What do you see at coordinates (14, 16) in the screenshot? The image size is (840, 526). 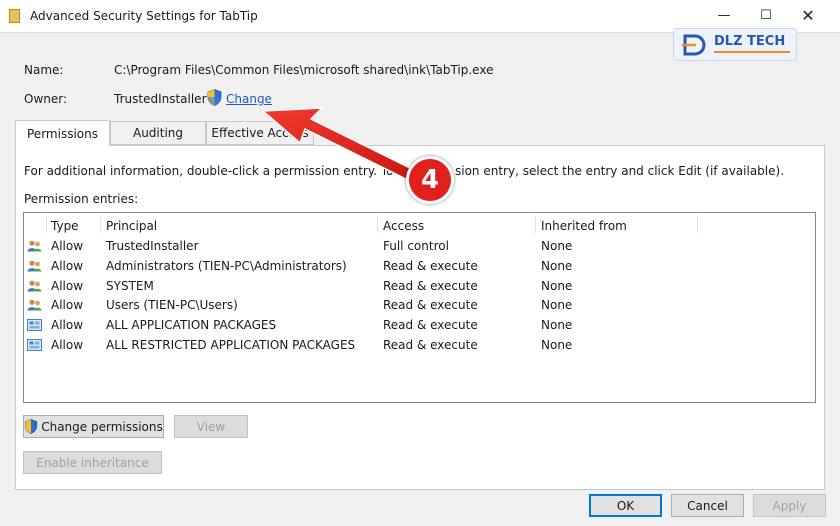 I see `folder-icon` at bounding box center [14, 16].